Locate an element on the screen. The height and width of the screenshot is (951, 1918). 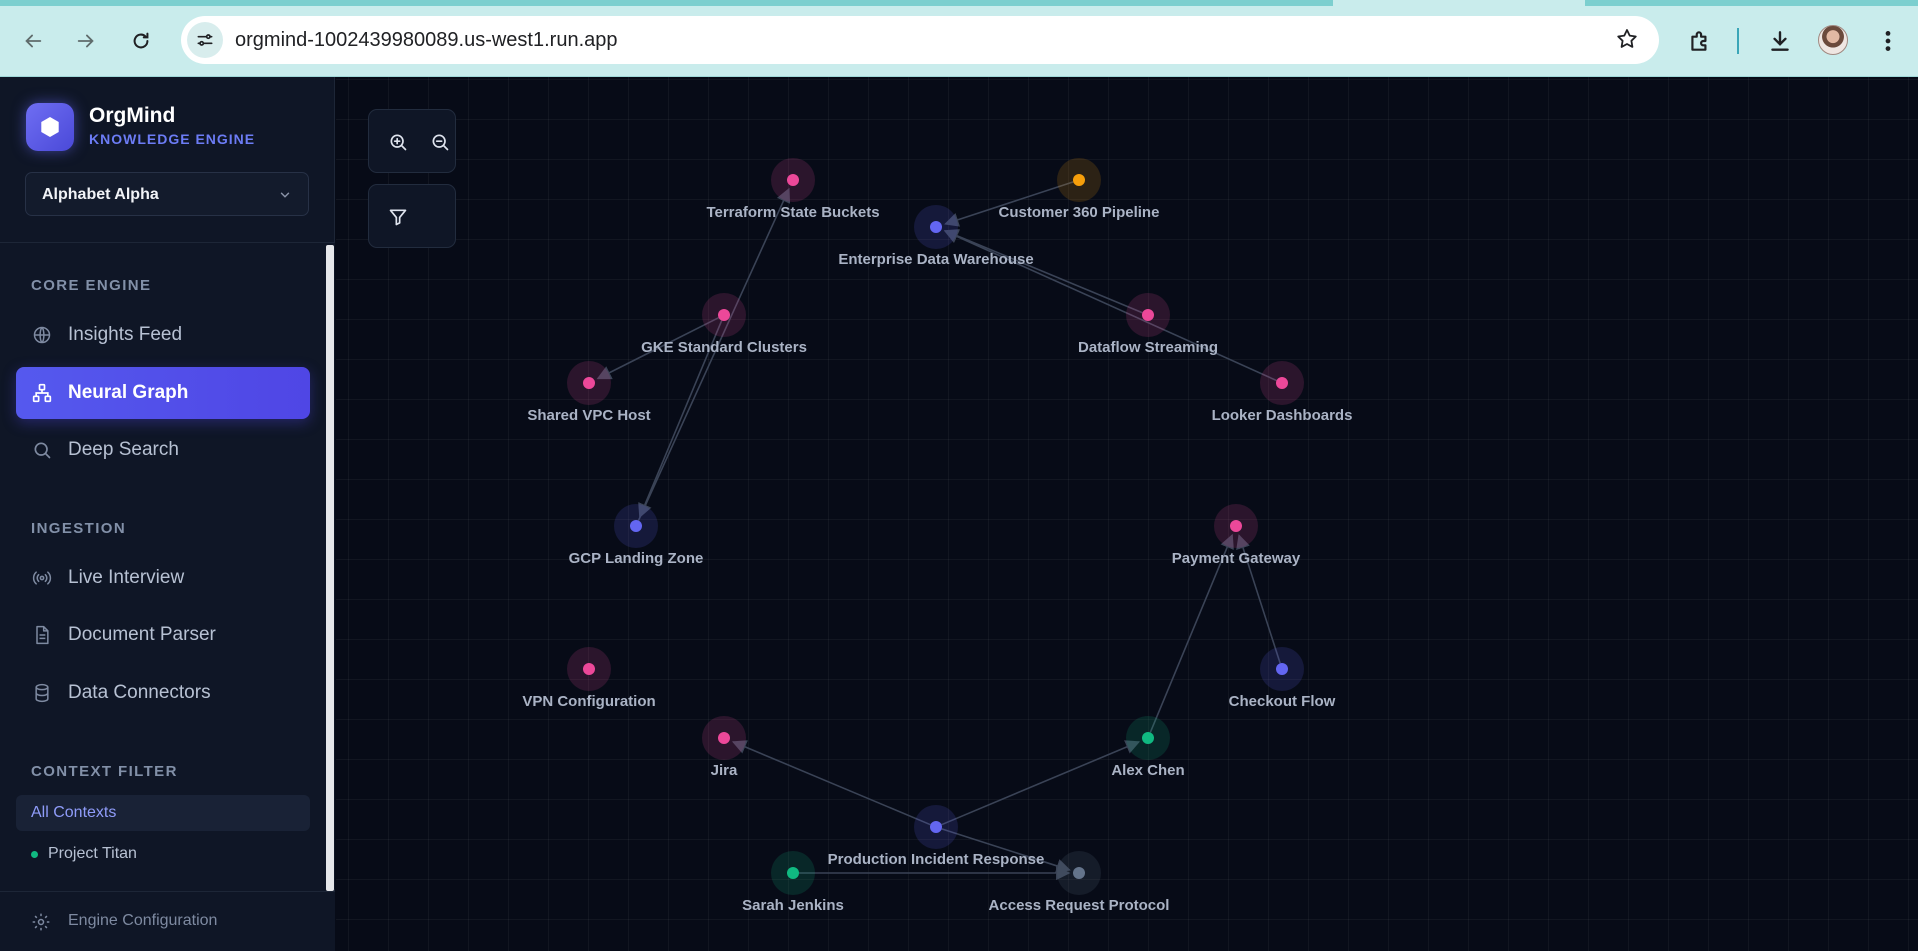
section-title-ingestion: INGESTION is located at coordinates (79, 528).